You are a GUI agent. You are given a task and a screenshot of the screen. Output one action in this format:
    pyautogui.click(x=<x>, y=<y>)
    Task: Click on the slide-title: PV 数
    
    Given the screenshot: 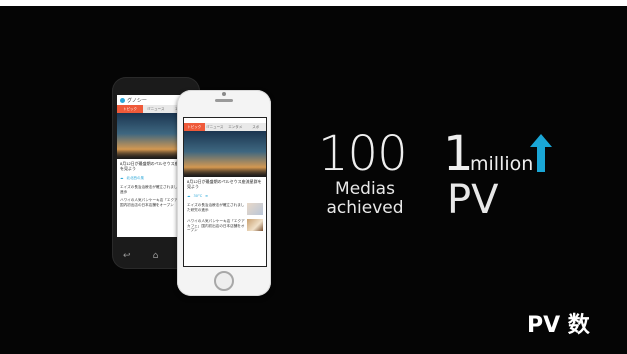 What is the action you would take?
    pyautogui.click(x=558, y=325)
    